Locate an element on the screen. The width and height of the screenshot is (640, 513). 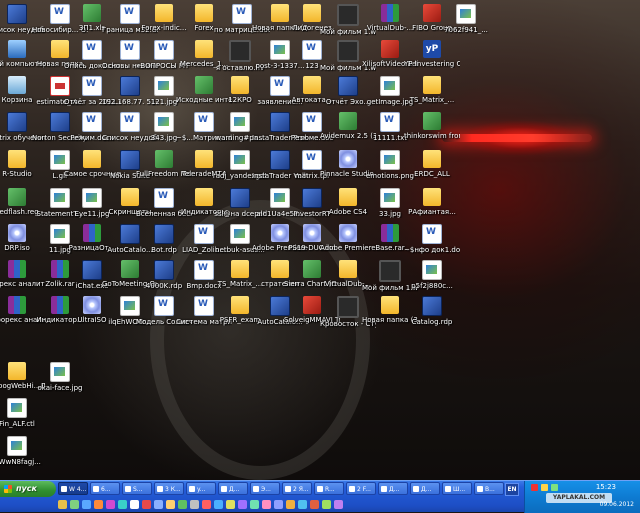
desktop-icon: okai-face.jpg is located at coordinates (60, 377).